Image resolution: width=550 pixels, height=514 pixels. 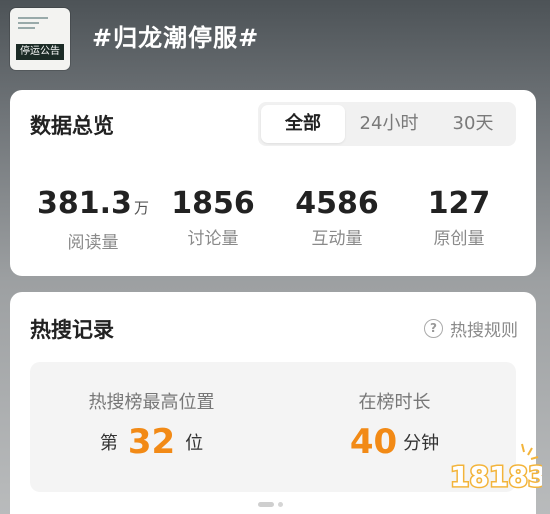 I want to click on overview-title: 数据总览, so click(x=72, y=126).